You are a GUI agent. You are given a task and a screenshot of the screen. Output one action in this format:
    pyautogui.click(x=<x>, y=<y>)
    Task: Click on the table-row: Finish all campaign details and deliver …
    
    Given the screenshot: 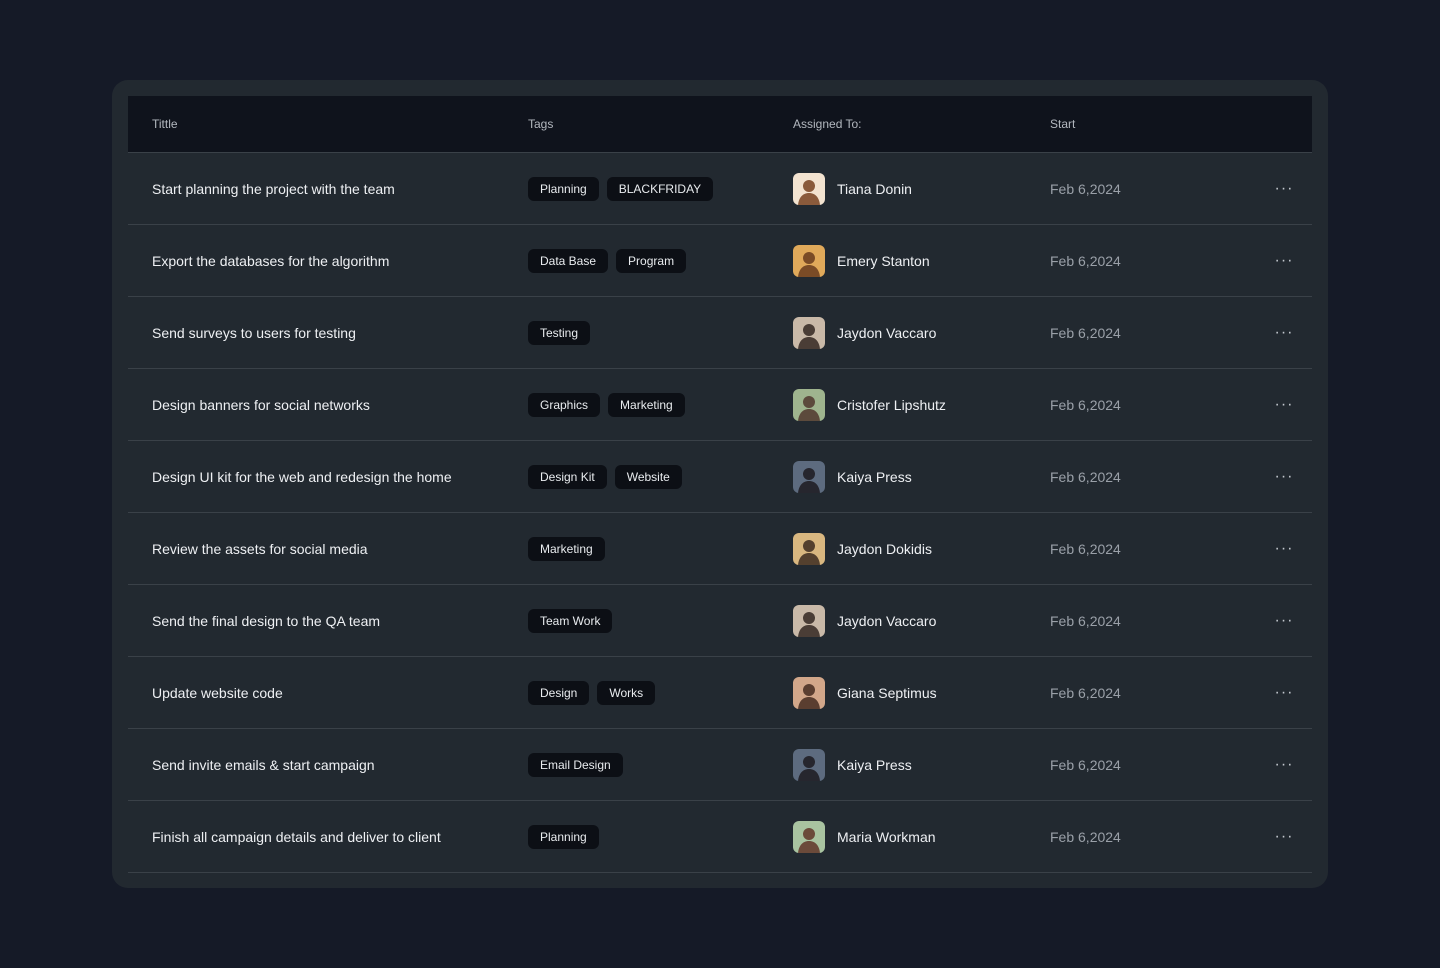 What is the action you would take?
    pyautogui.click(x=720, y=837)
    